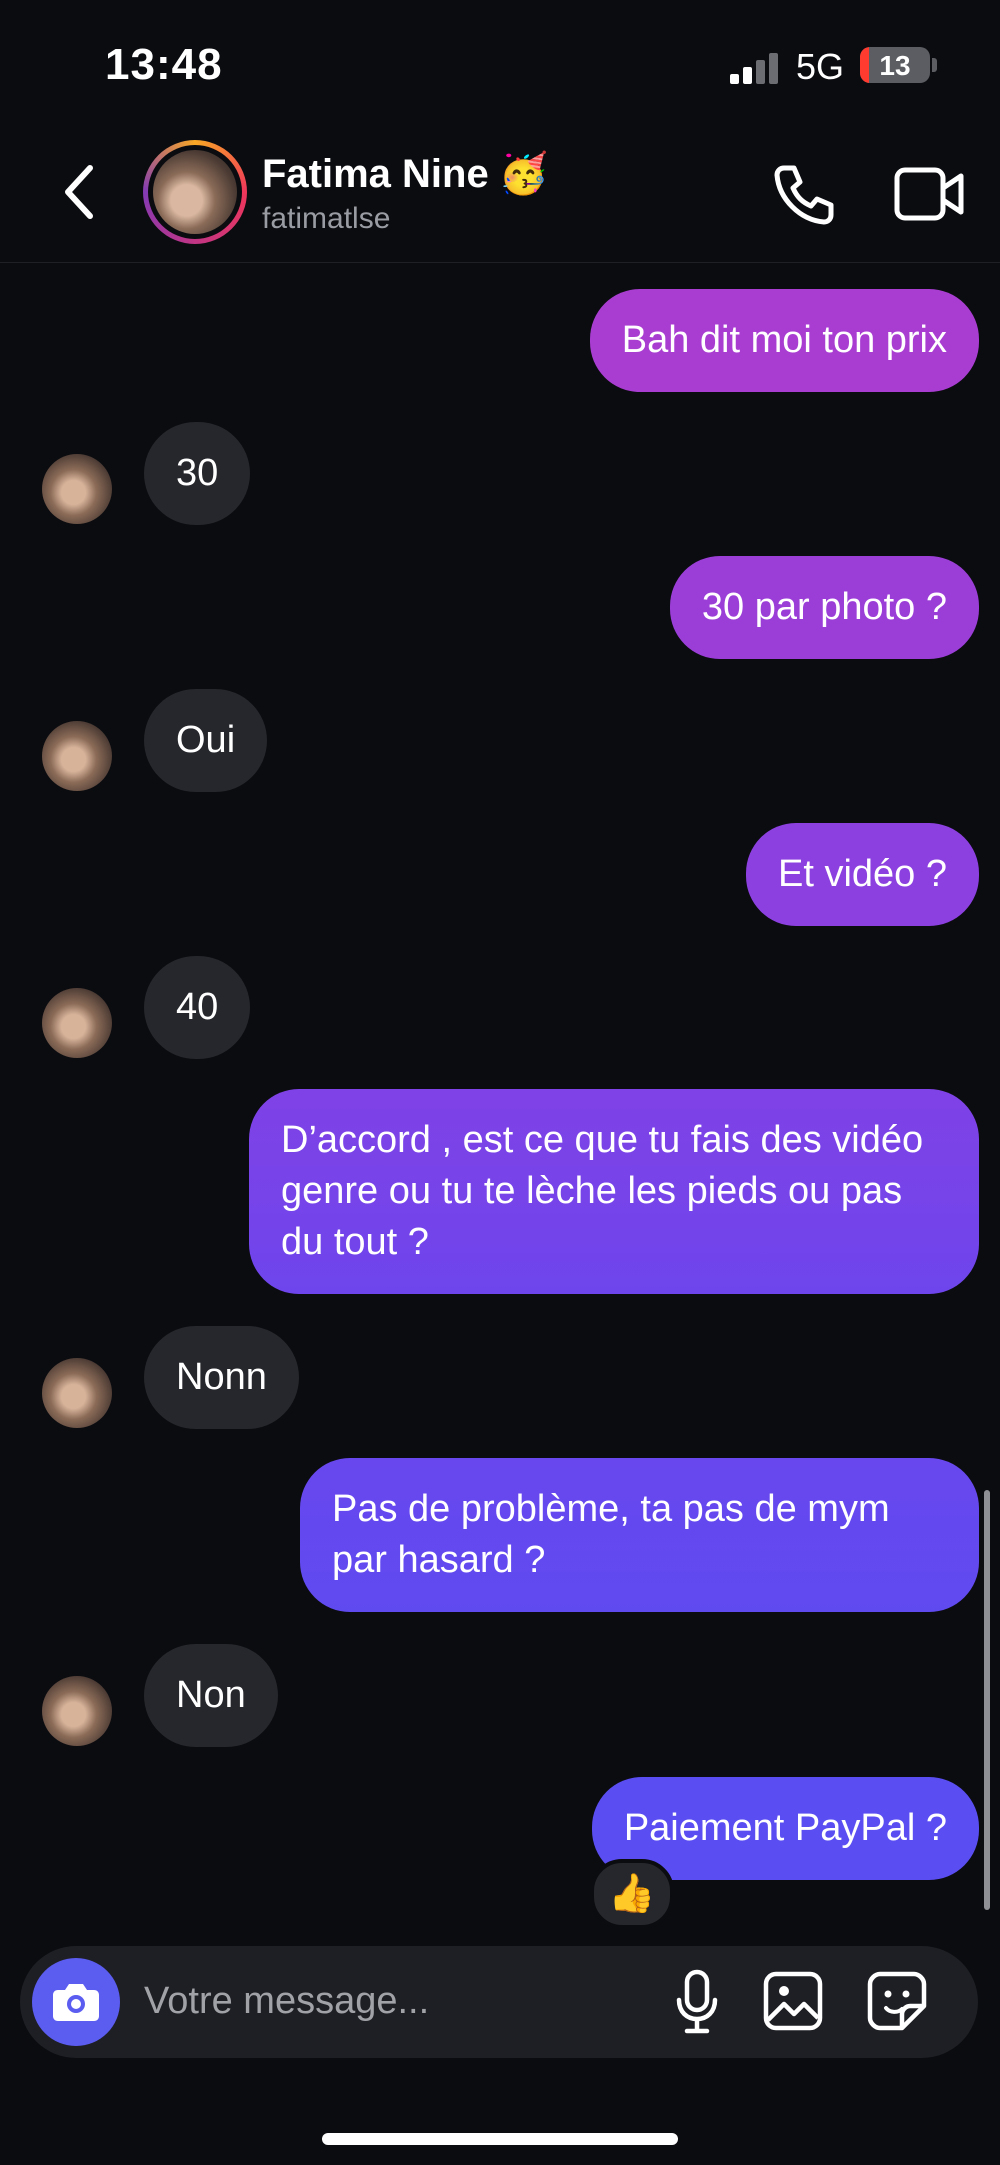  I want to click on chat-header: Fatima Nine 🥳 fatimatlse, so click(500, 196).